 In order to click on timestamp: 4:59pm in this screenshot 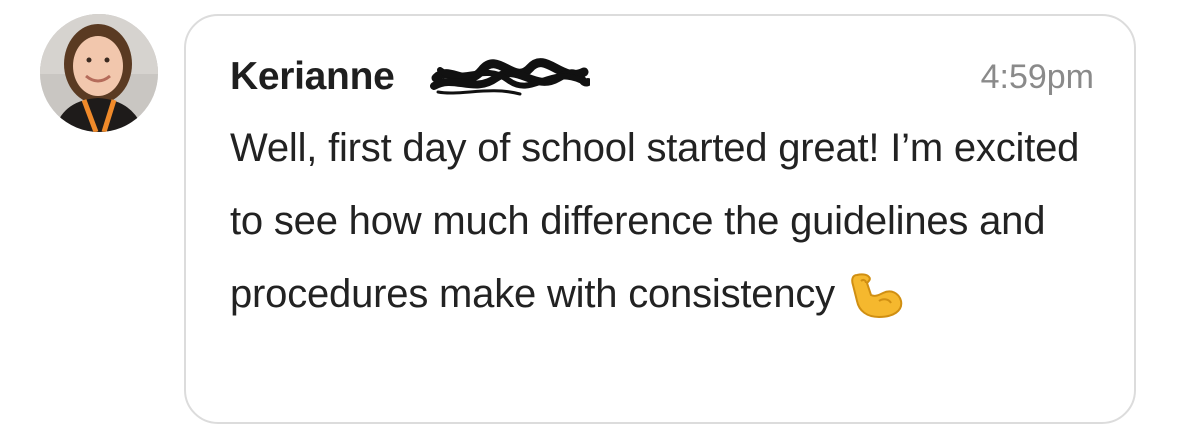, I will do `click(1037, 77)`.